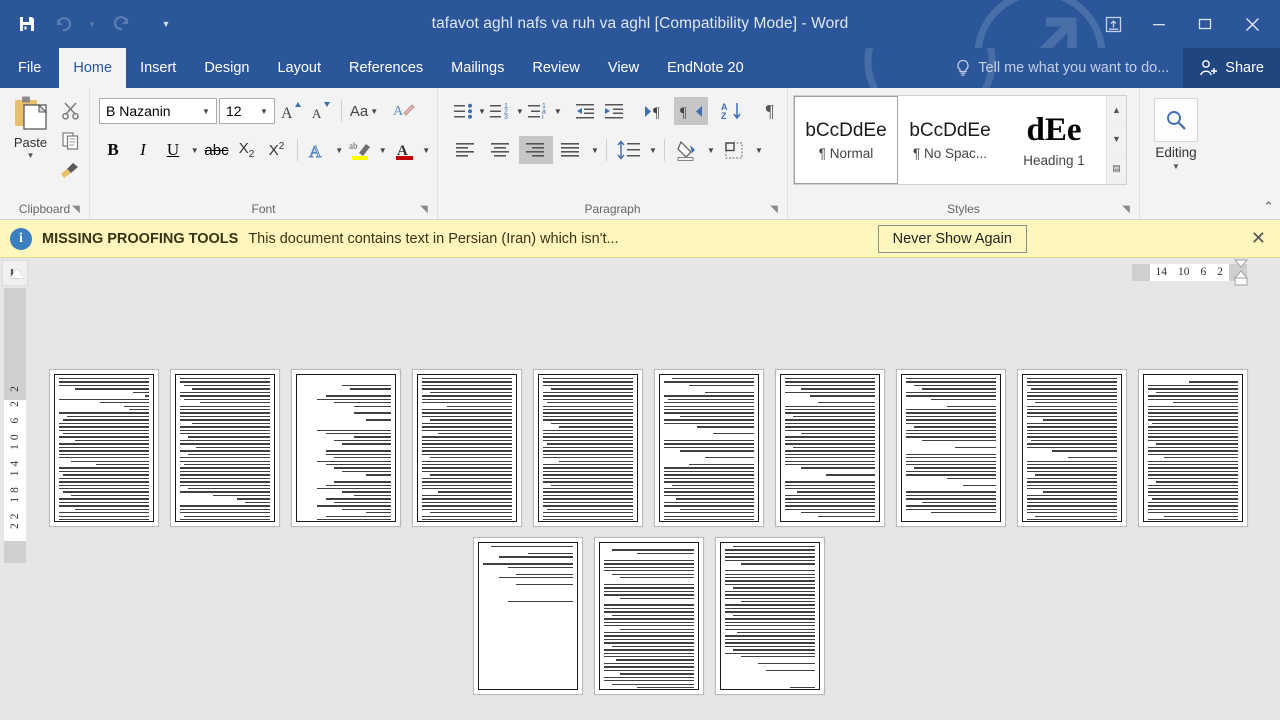 The image size is (1280, 720). Describe the element at coordinates (1159, 24) in the screenshot. I see `minimize-icon` at that location.